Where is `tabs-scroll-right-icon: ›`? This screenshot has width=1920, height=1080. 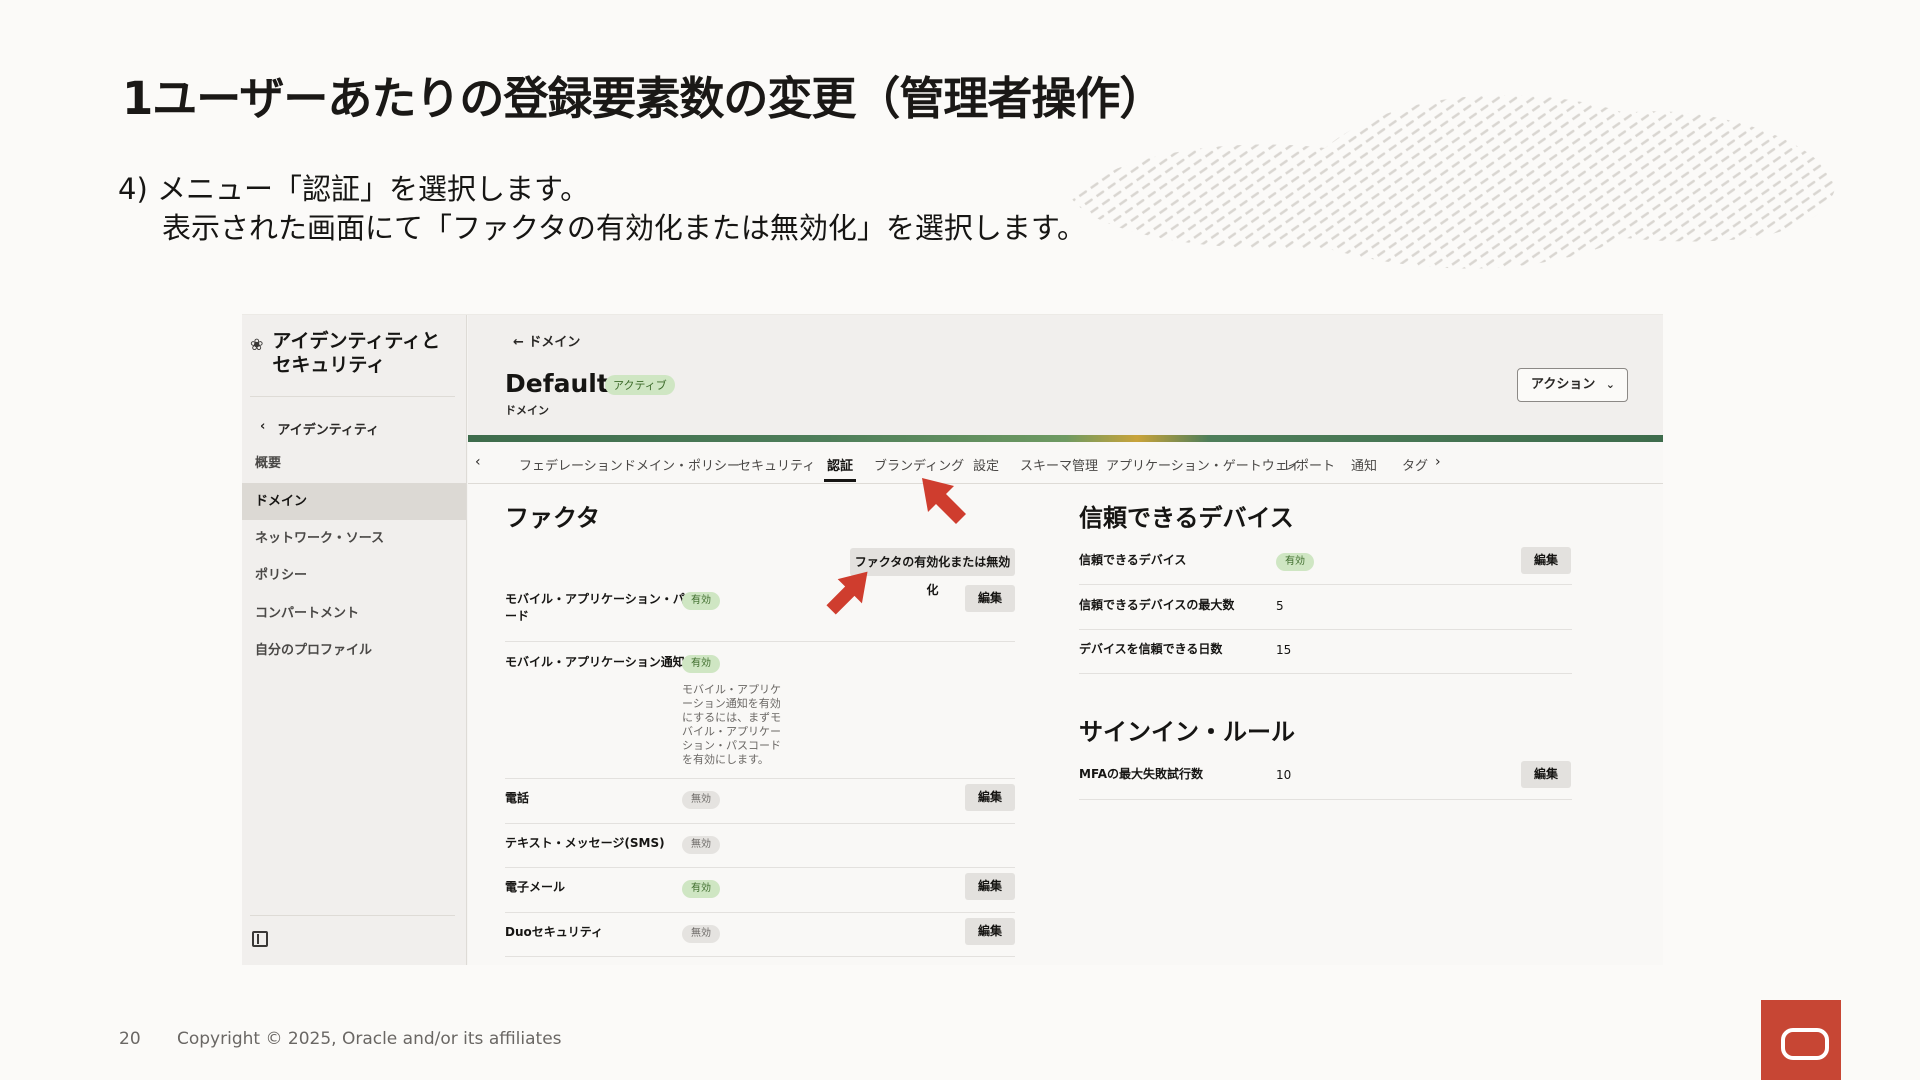 tabs-scroll-right-icon: › is located at coordinates (1438, 462).